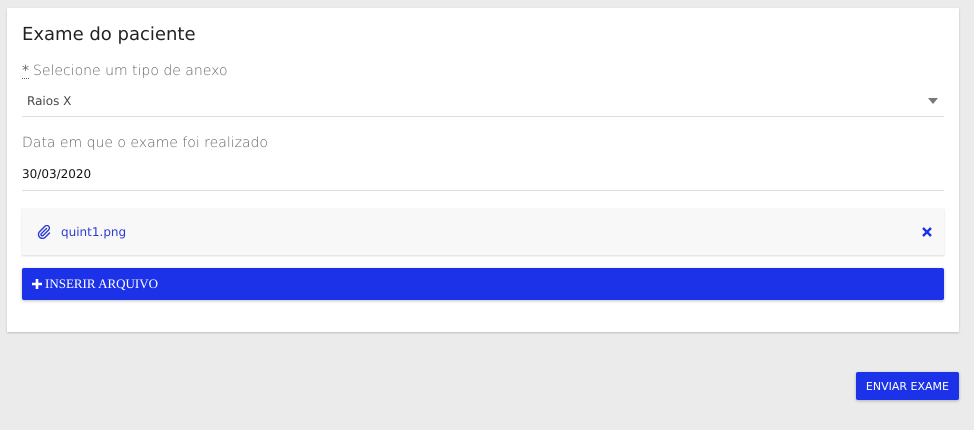 This screenshot has height=430, width=974. I want to click on send-exam-button: ENVIAR EXAME, so click(907, 386).